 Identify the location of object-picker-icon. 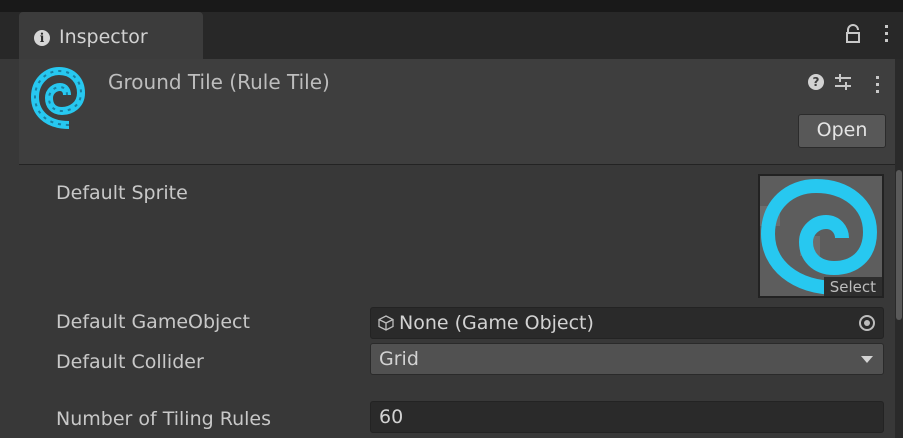
(867, 323).